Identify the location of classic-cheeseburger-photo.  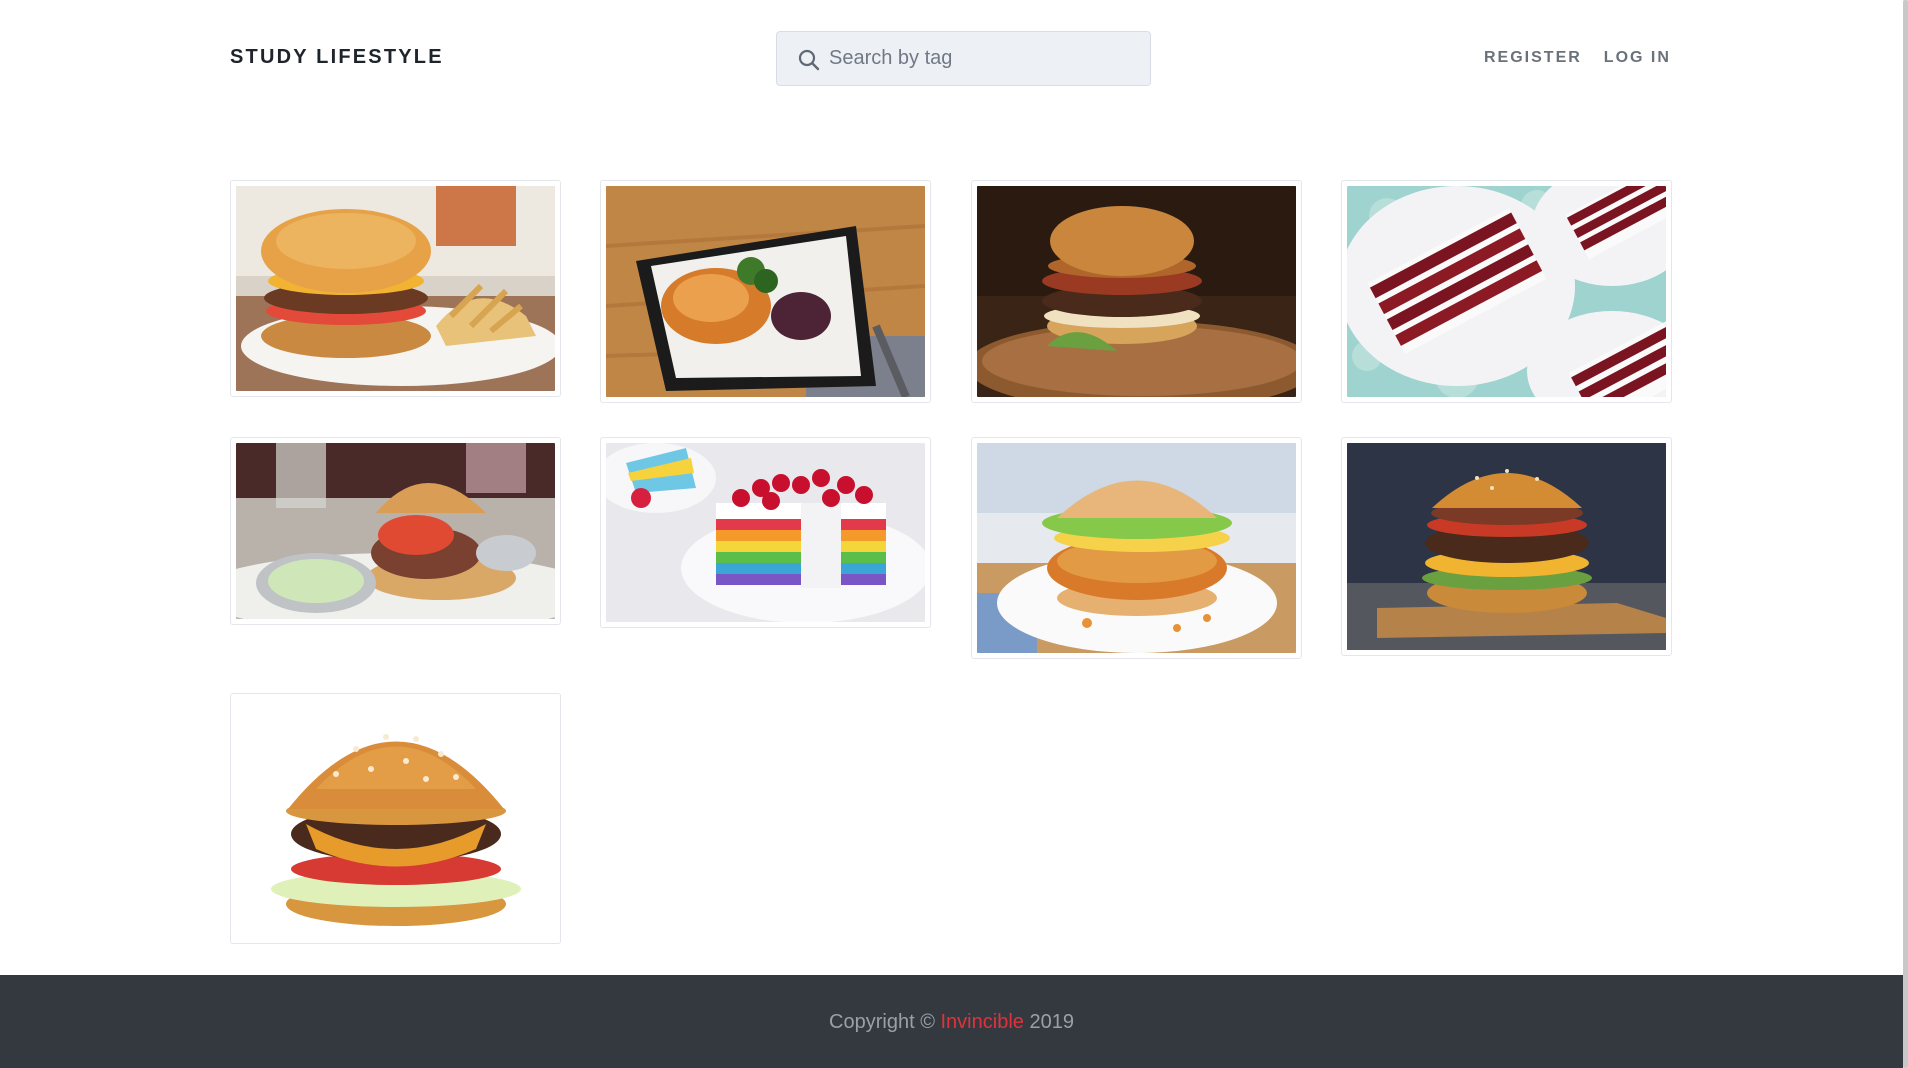
(395, 818).